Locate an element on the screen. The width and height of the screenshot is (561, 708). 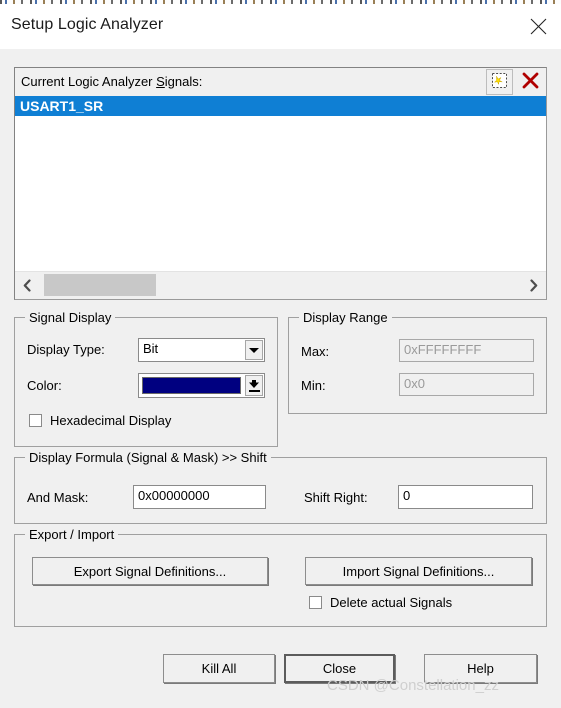
new-signal-button is located at coordinates (499, 82).